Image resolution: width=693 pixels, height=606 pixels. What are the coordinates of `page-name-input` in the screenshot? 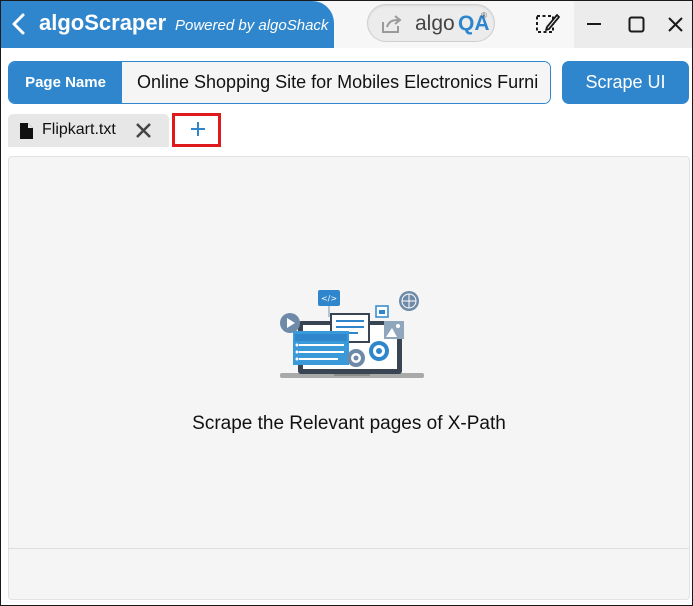 It's located at (336, 82).